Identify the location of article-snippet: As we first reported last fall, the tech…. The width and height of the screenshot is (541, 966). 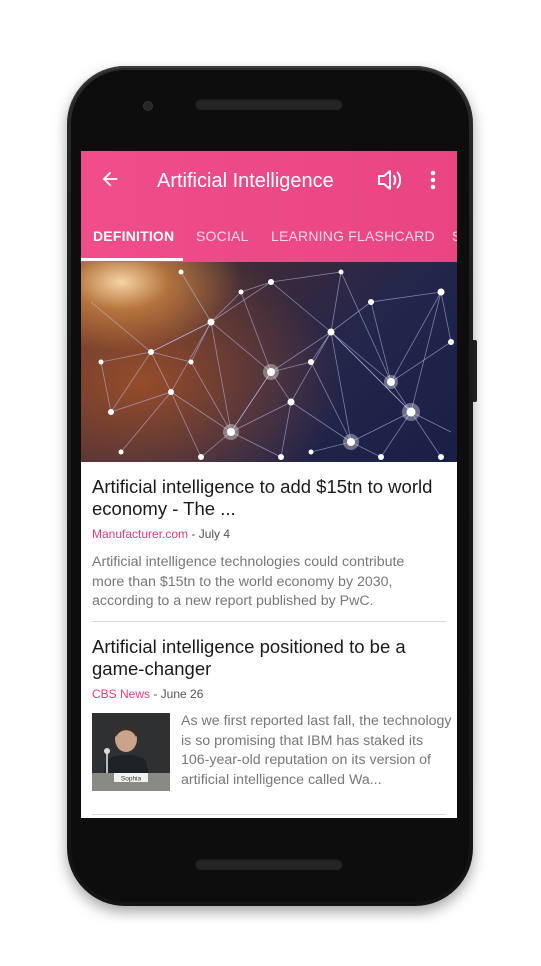
(316, 750).